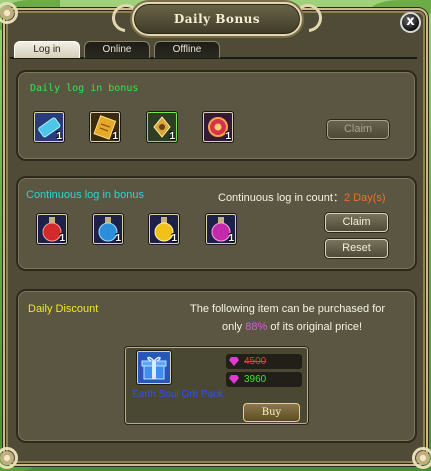 The image size is (431, 471). What do you see at coordinates (162, 127) in the screenshot?
I see `login-item-slot-3: 1` at bounding box center [162, 127].